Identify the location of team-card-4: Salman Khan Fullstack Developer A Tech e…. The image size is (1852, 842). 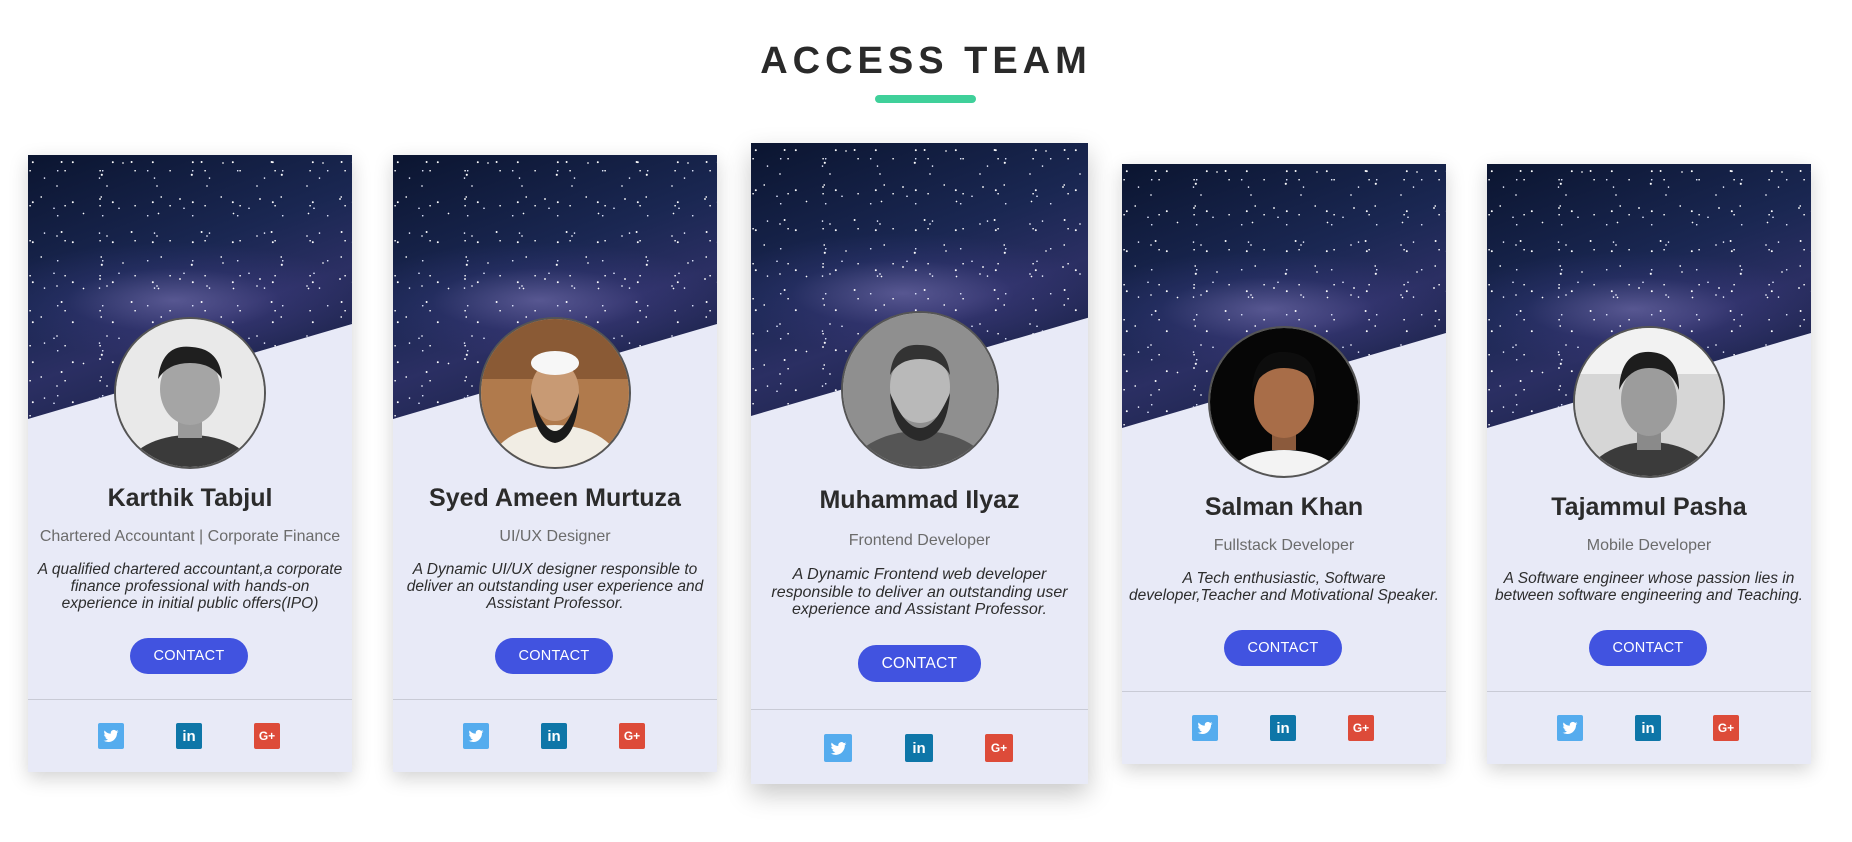
(1284, 464).